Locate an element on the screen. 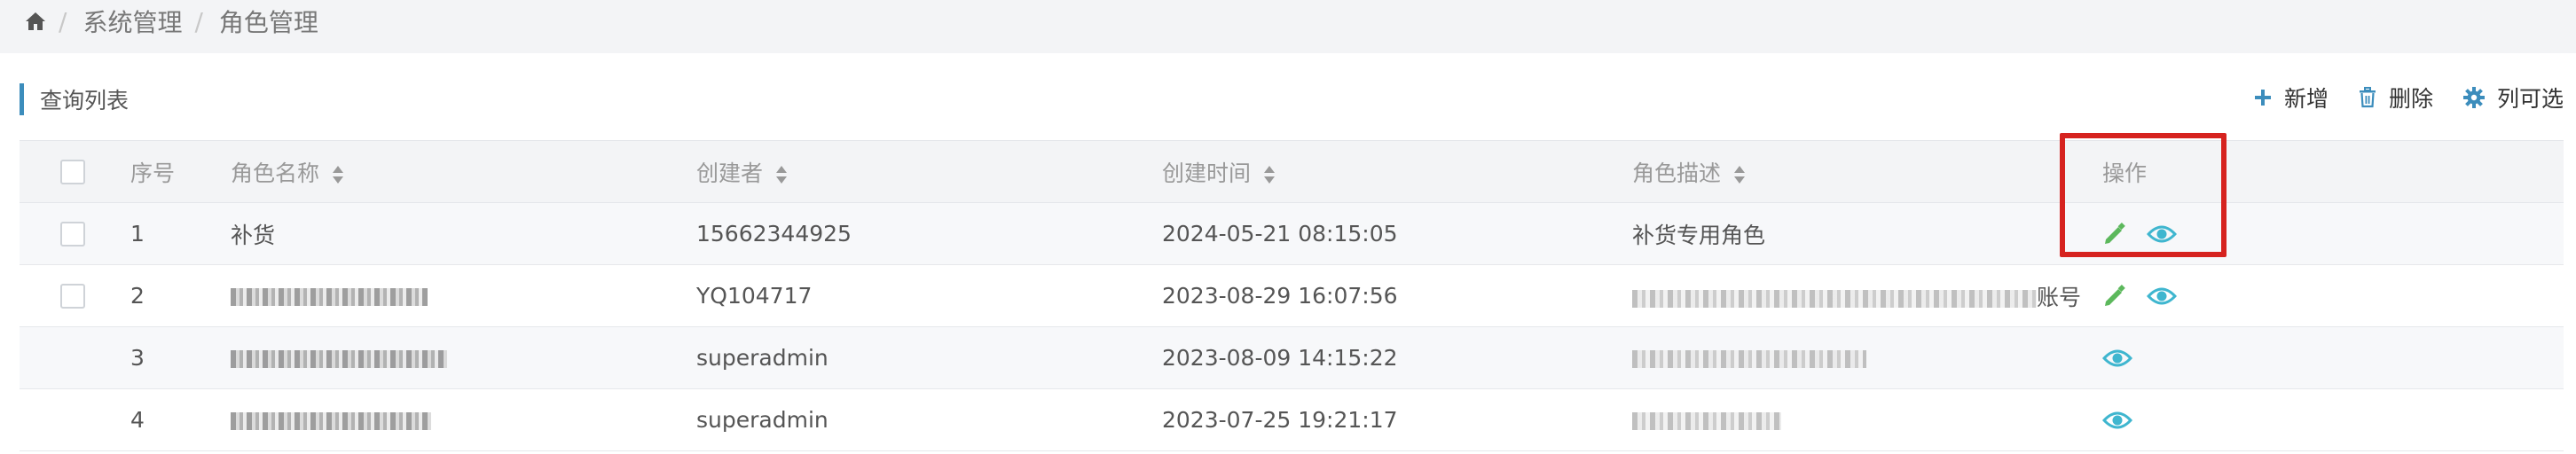  header-created-at-label: 创建时间 is located at coordinates (1207, 173).